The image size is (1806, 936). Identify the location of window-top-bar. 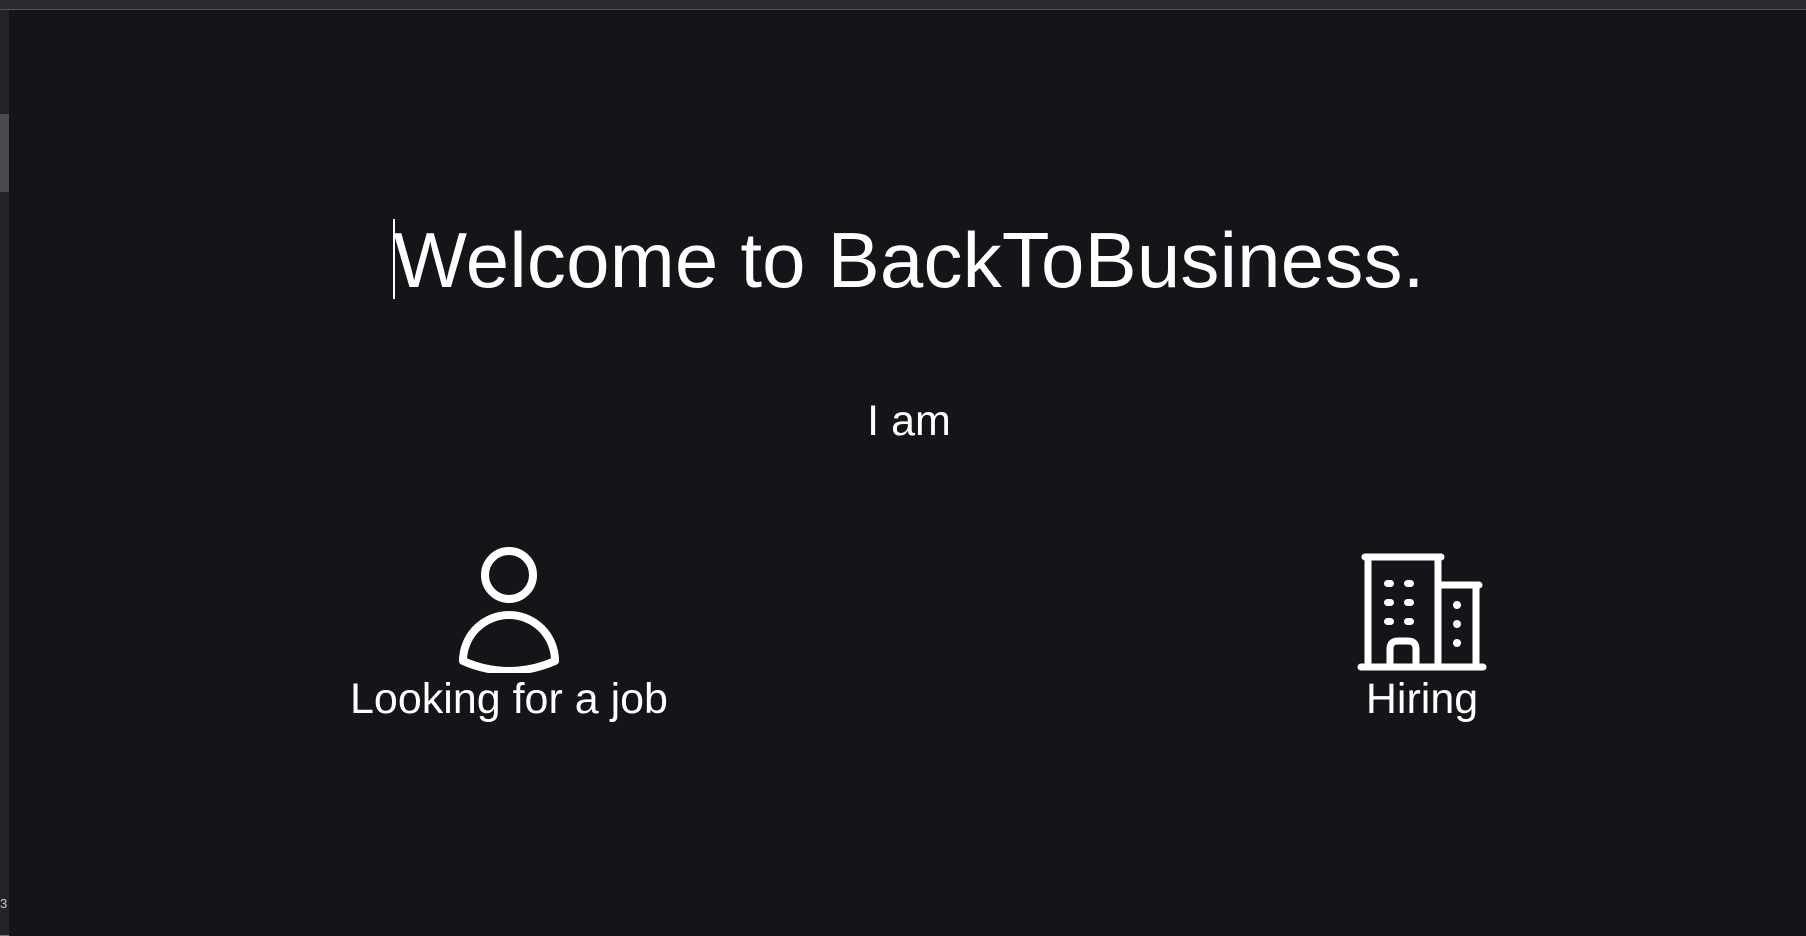
(903, 5).